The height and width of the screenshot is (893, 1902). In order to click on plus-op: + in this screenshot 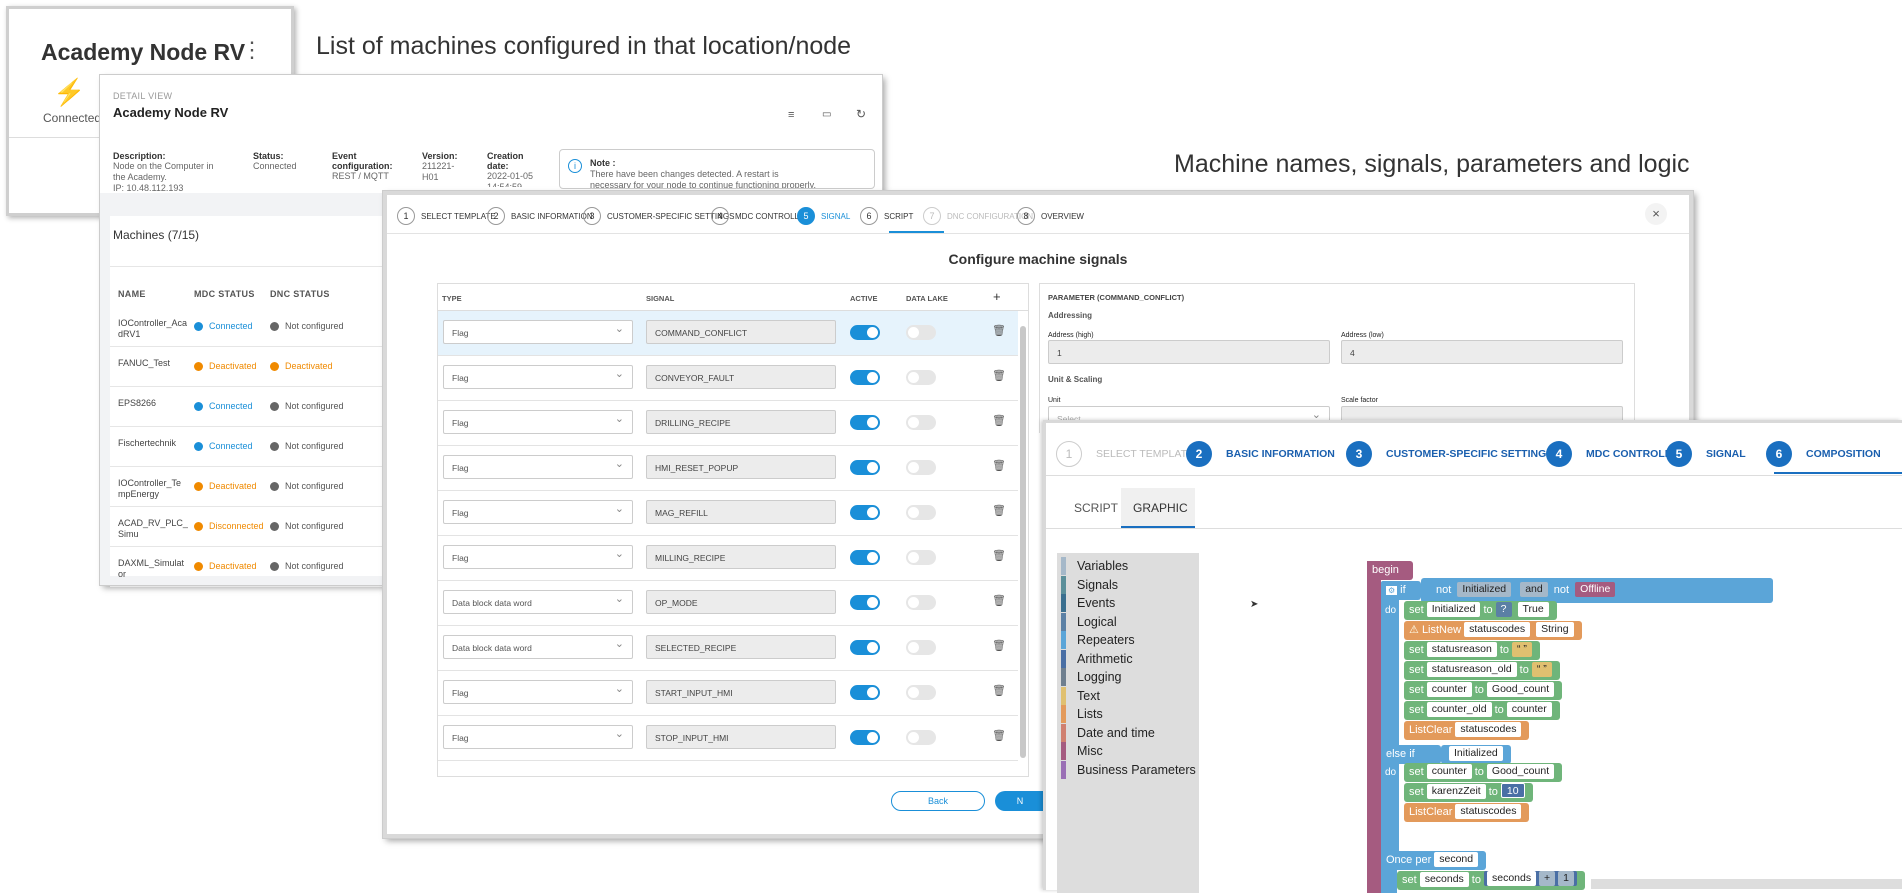, I will do `click(1547, 878)`.